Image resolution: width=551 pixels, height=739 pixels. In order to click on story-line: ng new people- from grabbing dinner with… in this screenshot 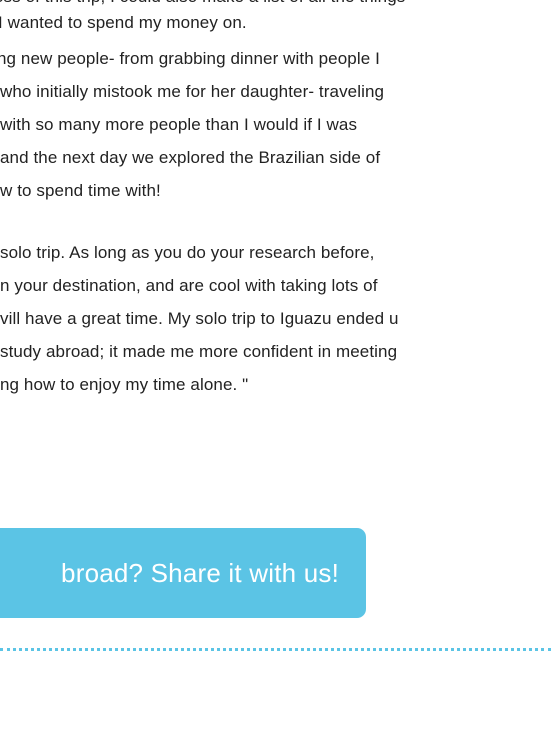, I will do `click(190, 58)`.